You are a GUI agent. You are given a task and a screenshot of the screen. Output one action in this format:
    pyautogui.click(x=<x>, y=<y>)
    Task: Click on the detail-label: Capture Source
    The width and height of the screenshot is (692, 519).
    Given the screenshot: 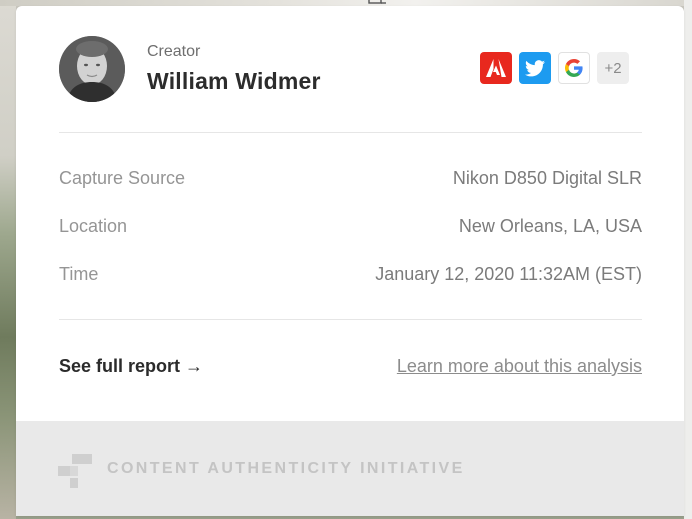 What is the action you would take?
    pyautogui.click(x=122, y=178)
    